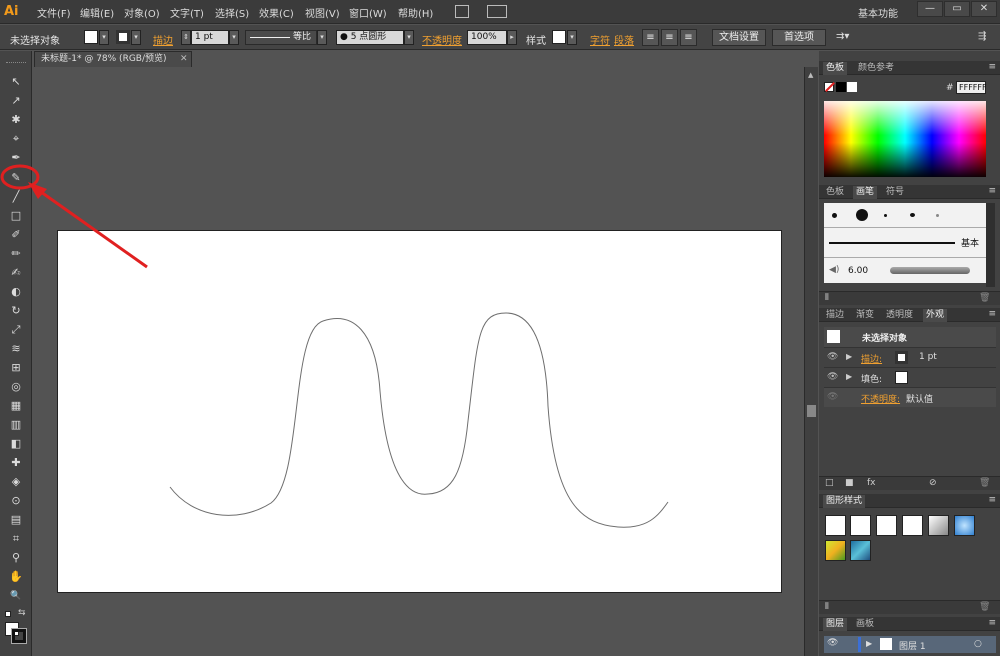 The height and width of the screenshot is (656, 1000). Describe the element at coordinates (186, 37) in the screenshot. I see `stroke-weight-stepper: ⇕` at that location.